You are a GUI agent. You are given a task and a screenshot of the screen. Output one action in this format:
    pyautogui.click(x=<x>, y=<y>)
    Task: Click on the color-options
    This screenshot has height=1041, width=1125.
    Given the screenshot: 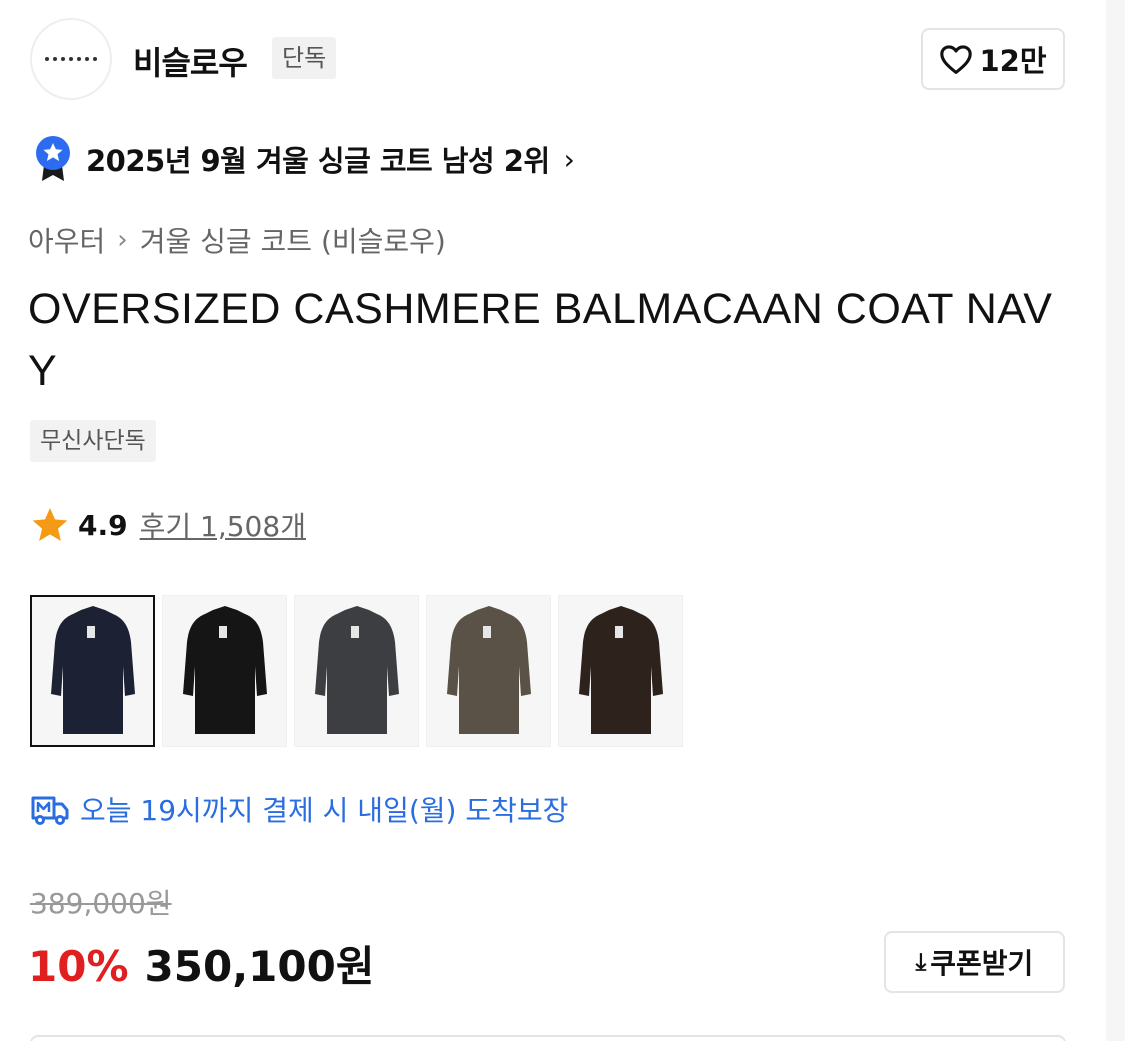 What is the action you would take?
    pyautogui.click(x=356, y=671)
    